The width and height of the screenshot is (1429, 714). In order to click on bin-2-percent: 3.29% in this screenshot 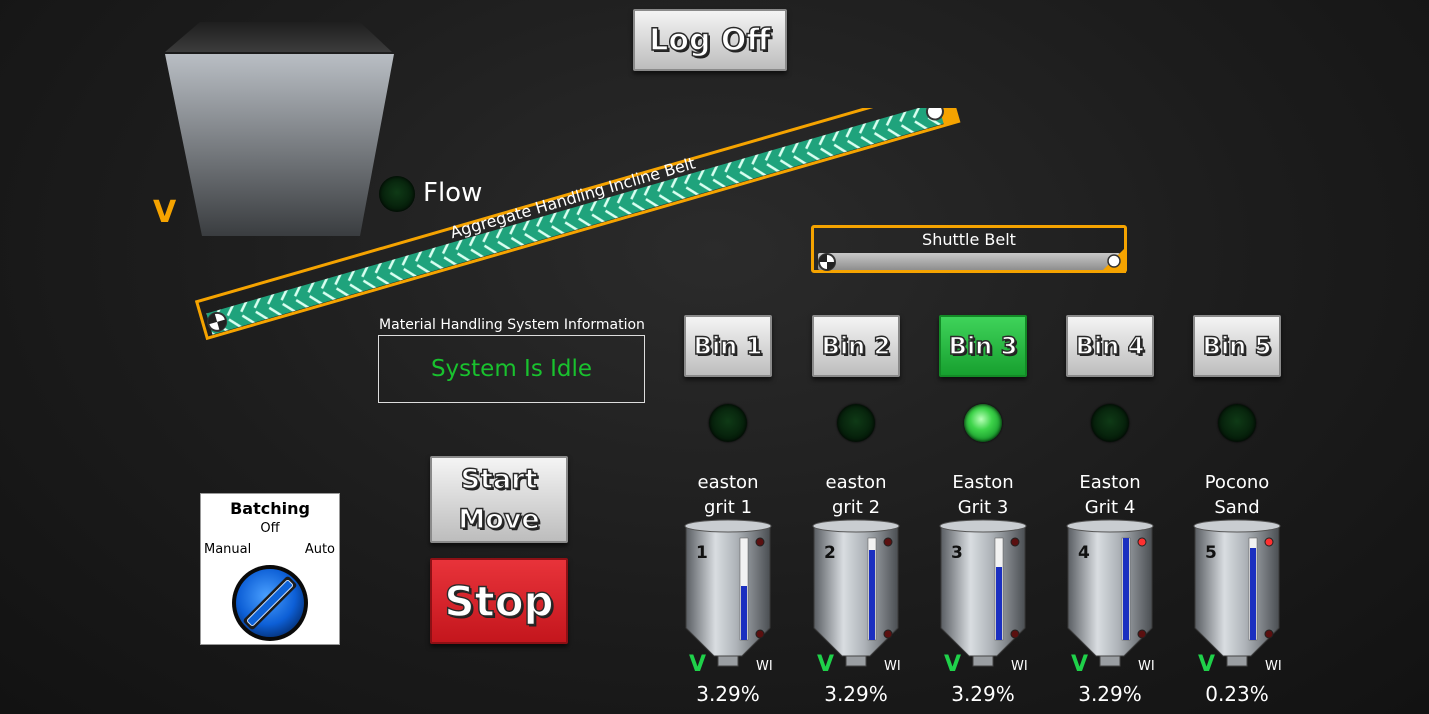, I will do `click(856, 694)`.